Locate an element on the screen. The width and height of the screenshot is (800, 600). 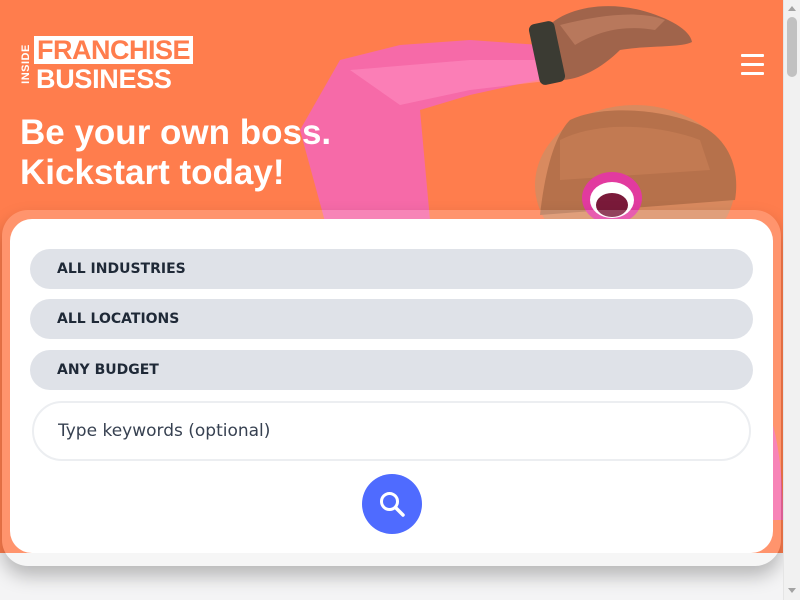
site-logo: INSIDE FRANCHISE BUSINESS is located at coordinates (111, 65).